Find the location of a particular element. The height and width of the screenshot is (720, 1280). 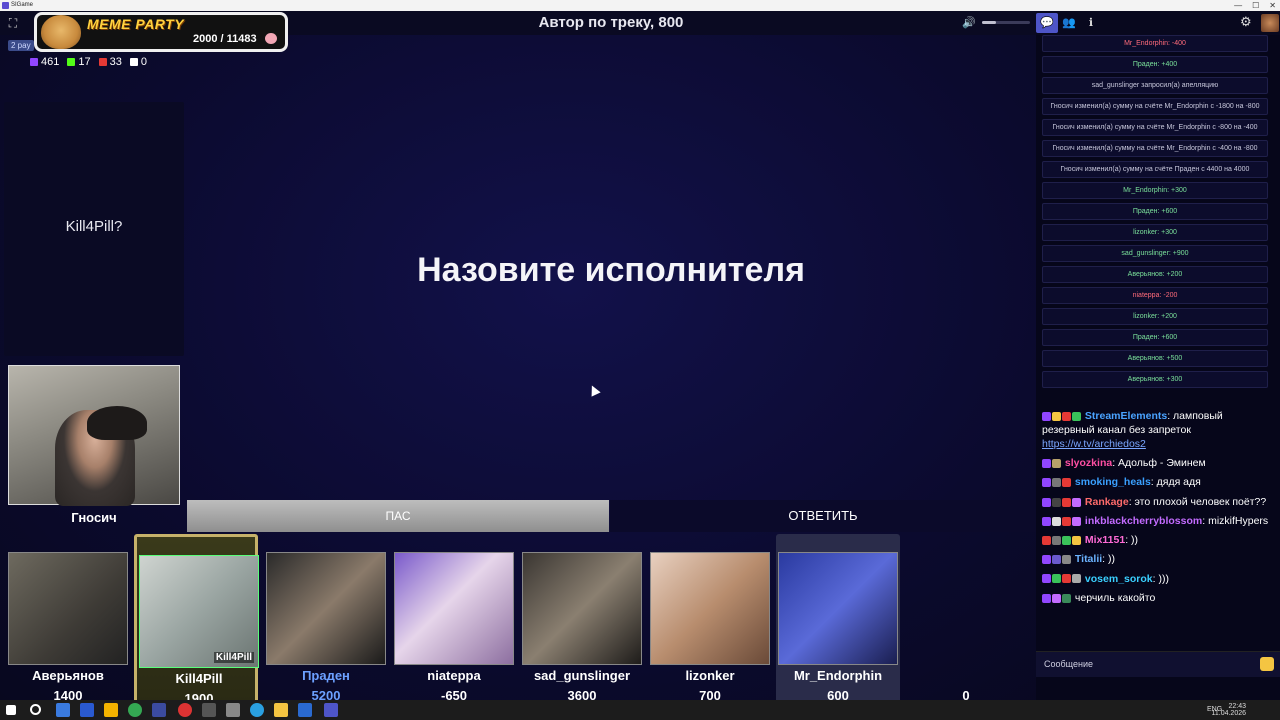

log-entry: niateppa: -200 is located at coordinates (1155, 295).